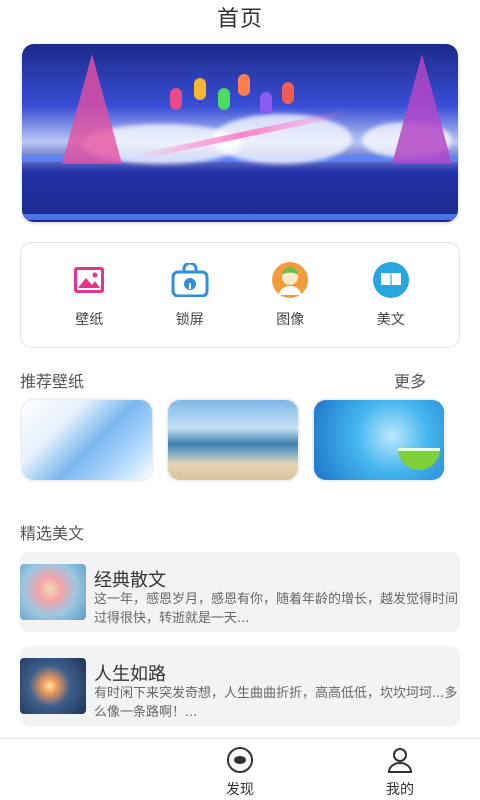 This screenshot has width=480, height=800. I want to click on article-title: 人生如路, so click(130, 674).